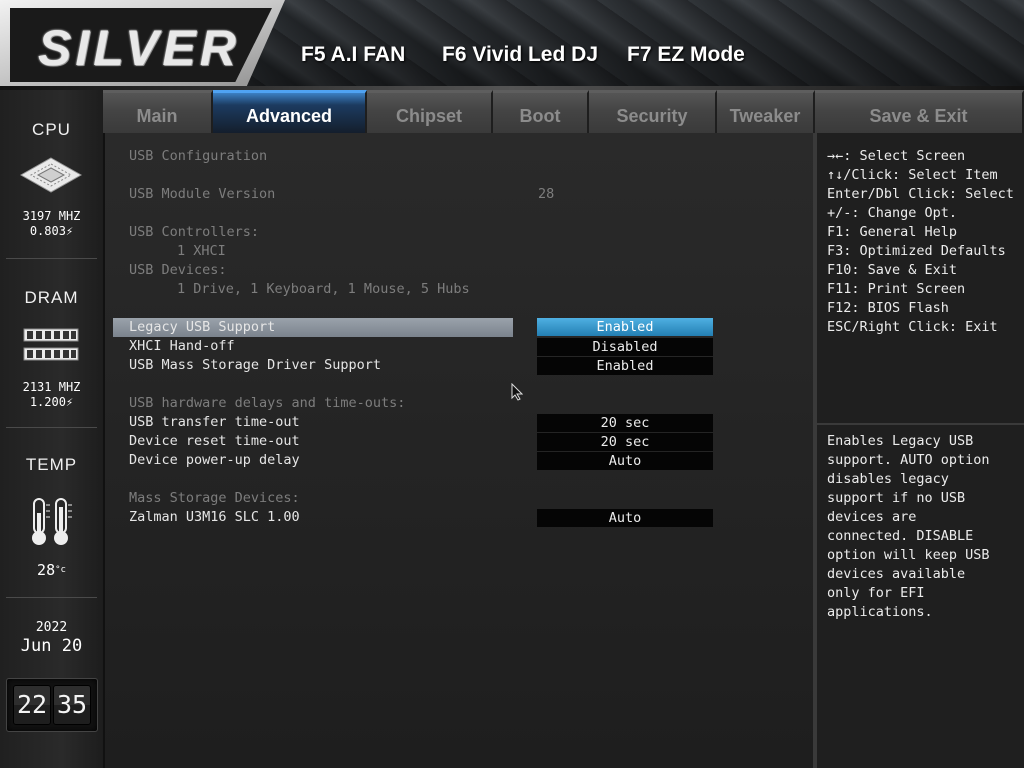 This screenshot has width=1024, height=768. Describe the element at coordinates (214, 422) in the screenshot. I see `transfer-timeout-label: USB transfer time-out` at that location.